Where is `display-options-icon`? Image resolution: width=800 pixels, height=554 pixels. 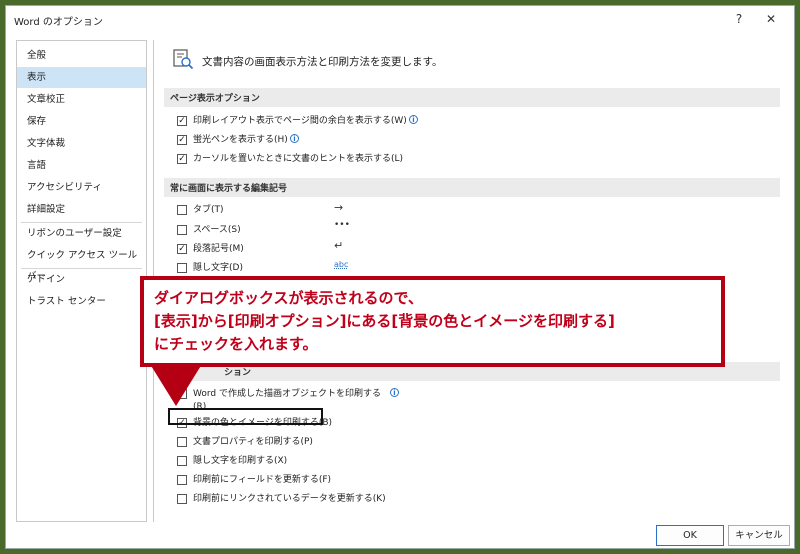 display-options-icon is located at coordinates (183, 59).